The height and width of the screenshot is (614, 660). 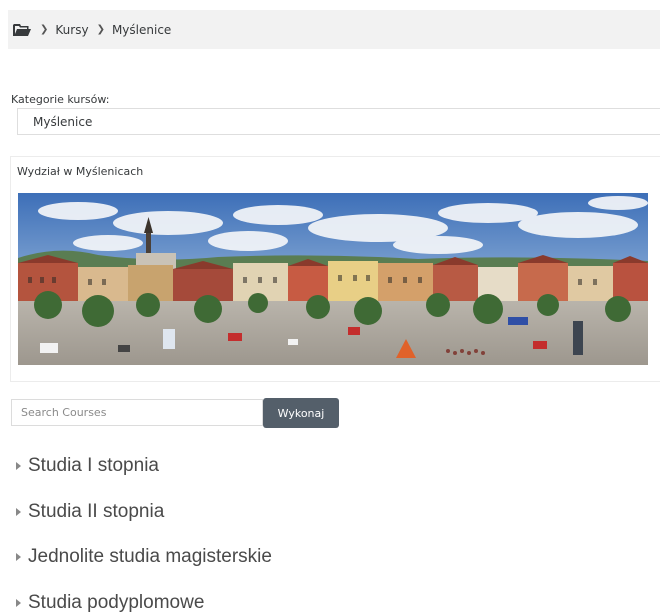 What do you see at coordinates (96, 511) in the screenshot?
I see `category-item-label: Studia II stopnia` at bounding box center [96, 511].